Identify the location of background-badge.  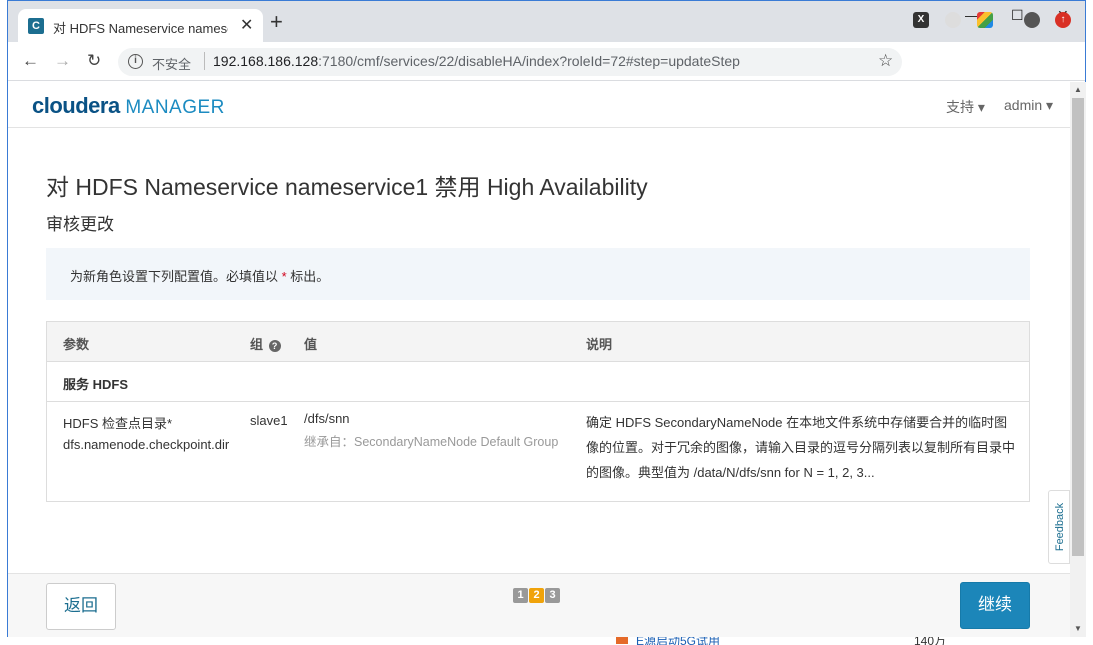
(622, 640).